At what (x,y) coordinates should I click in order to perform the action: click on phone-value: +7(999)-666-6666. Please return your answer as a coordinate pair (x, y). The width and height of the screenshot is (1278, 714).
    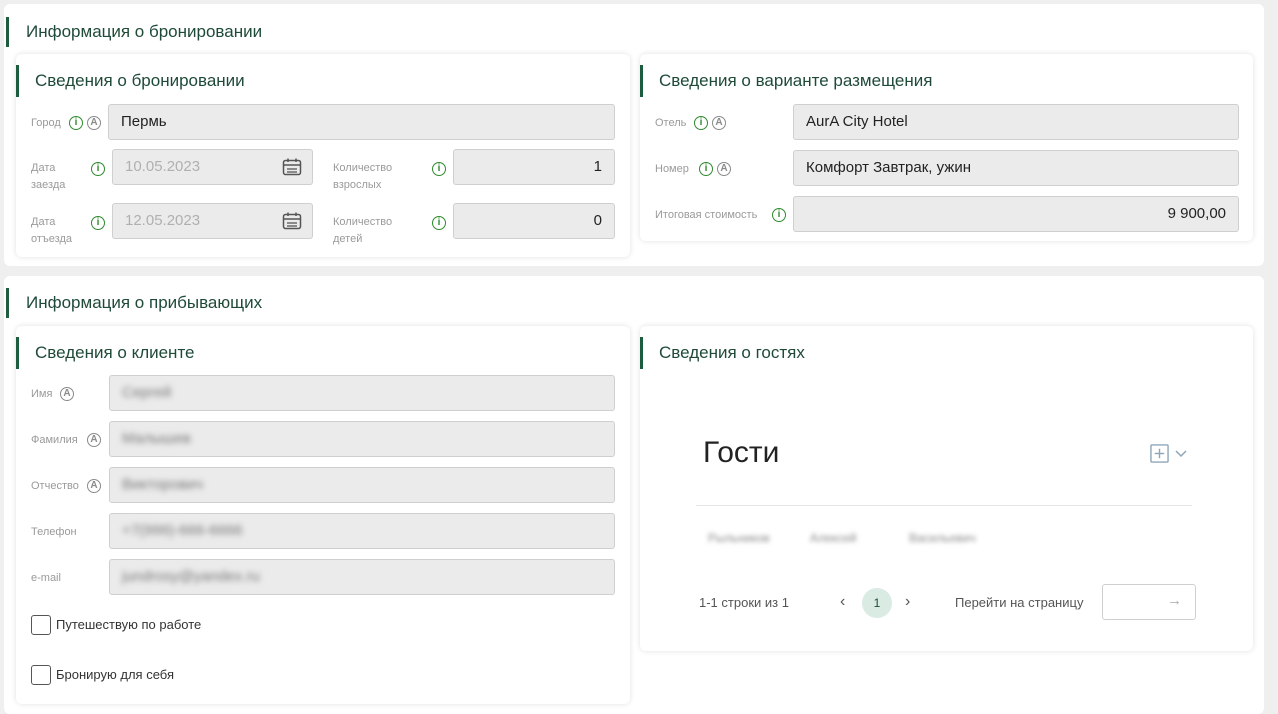
    Looking at the image, I should click on (182, 530).